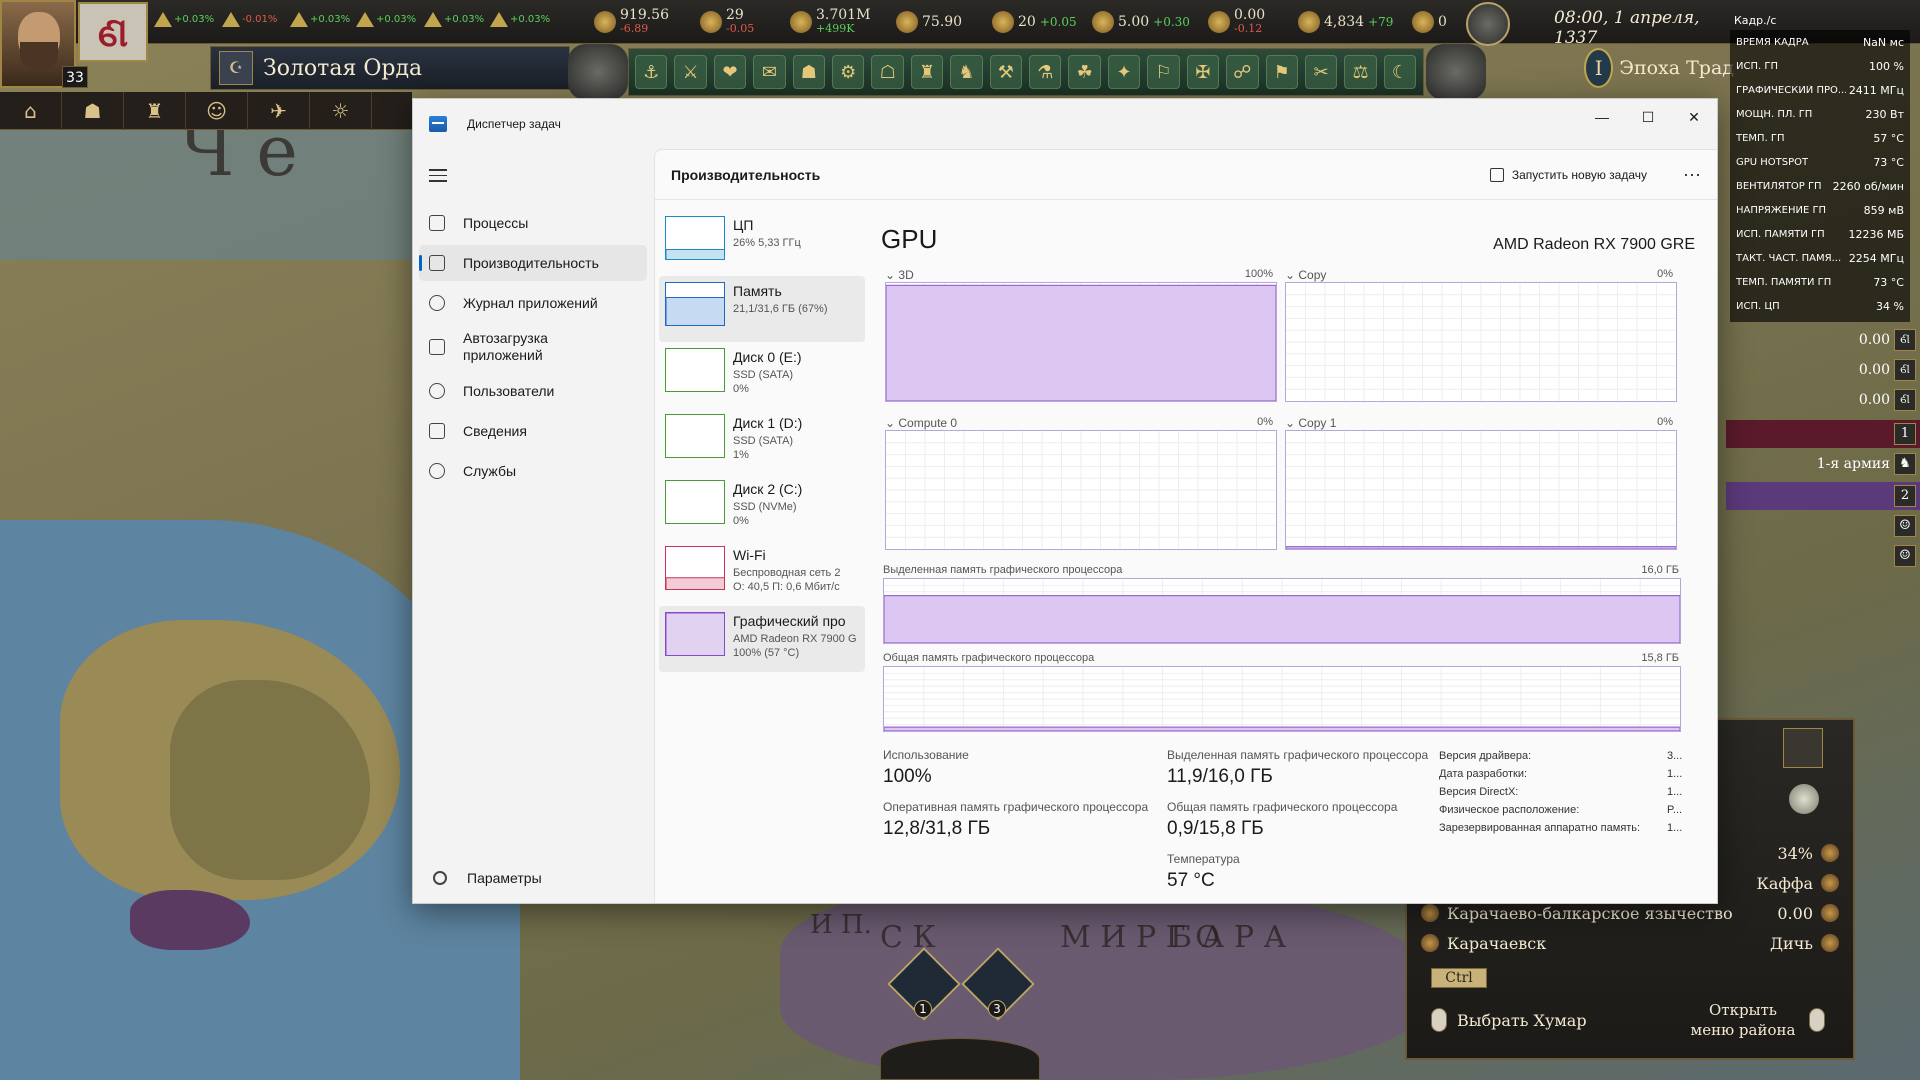  What do you see at coordinates (1630, 943) in the screenshot?
I see `province-row: Карачаевск Дичь` at bounding box center [1630, 943].